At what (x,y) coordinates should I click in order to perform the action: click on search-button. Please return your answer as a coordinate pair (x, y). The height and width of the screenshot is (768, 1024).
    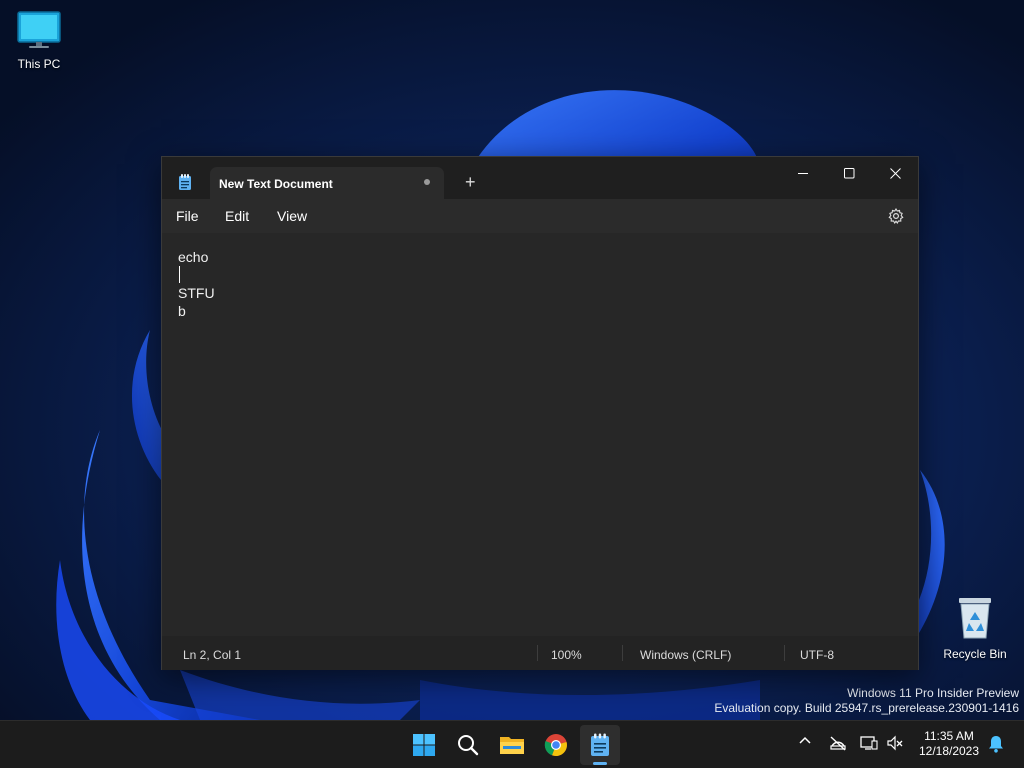
    Looking at the image, I should click on (468, 745).